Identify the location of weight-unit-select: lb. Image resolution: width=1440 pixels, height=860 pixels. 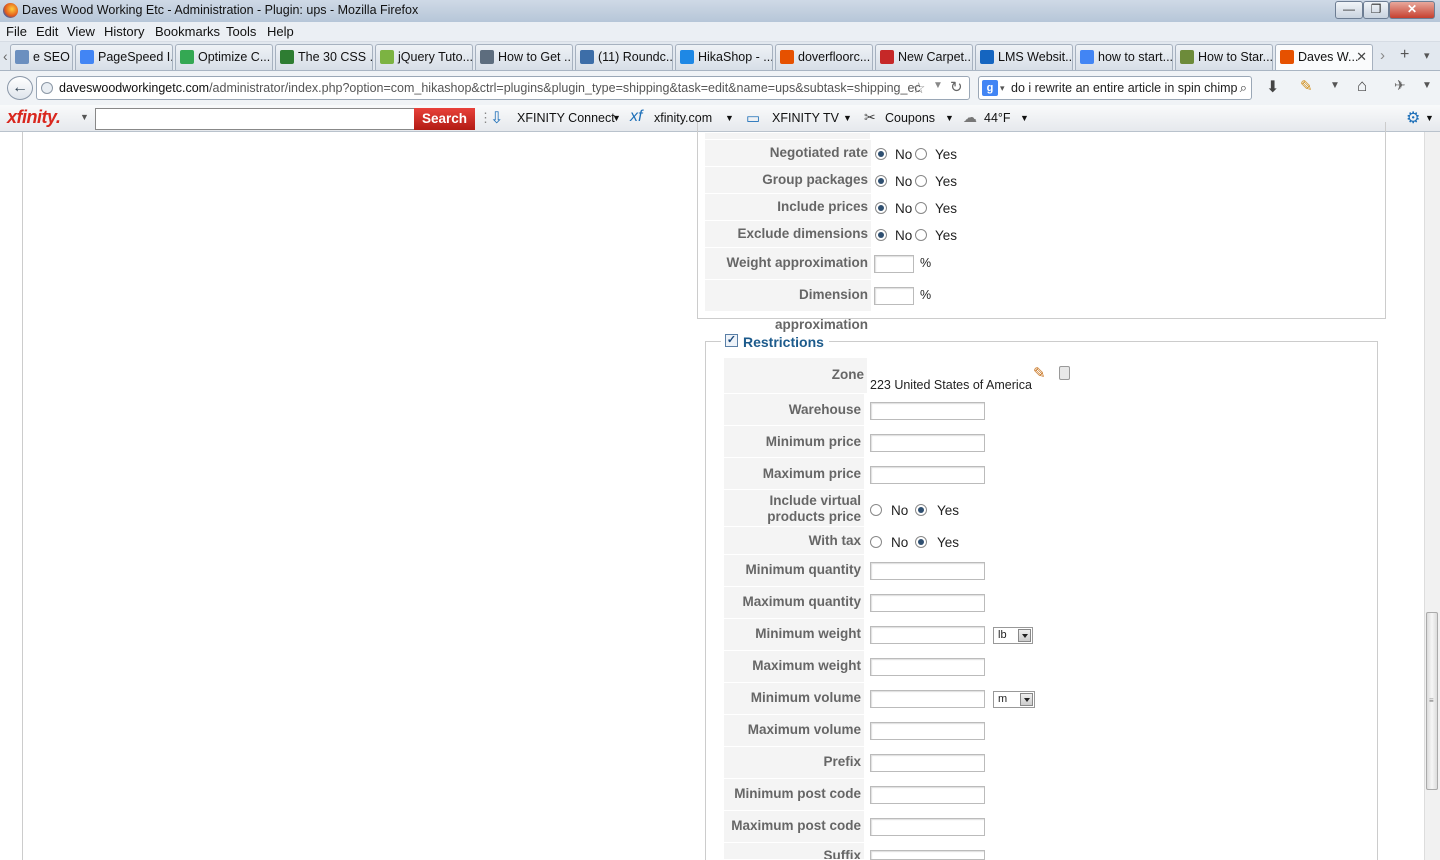
(1013, 635).